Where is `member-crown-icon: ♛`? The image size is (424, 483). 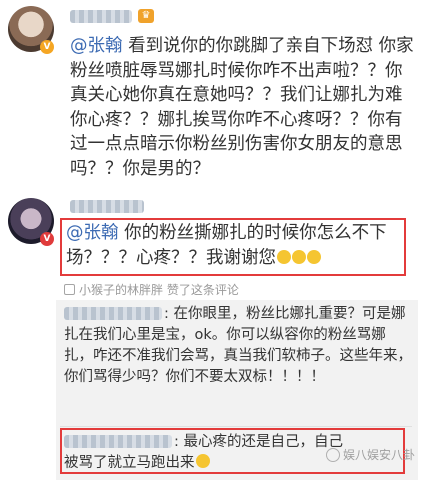
member-crown-icon: ♛ is located at coordinates (146, 16).